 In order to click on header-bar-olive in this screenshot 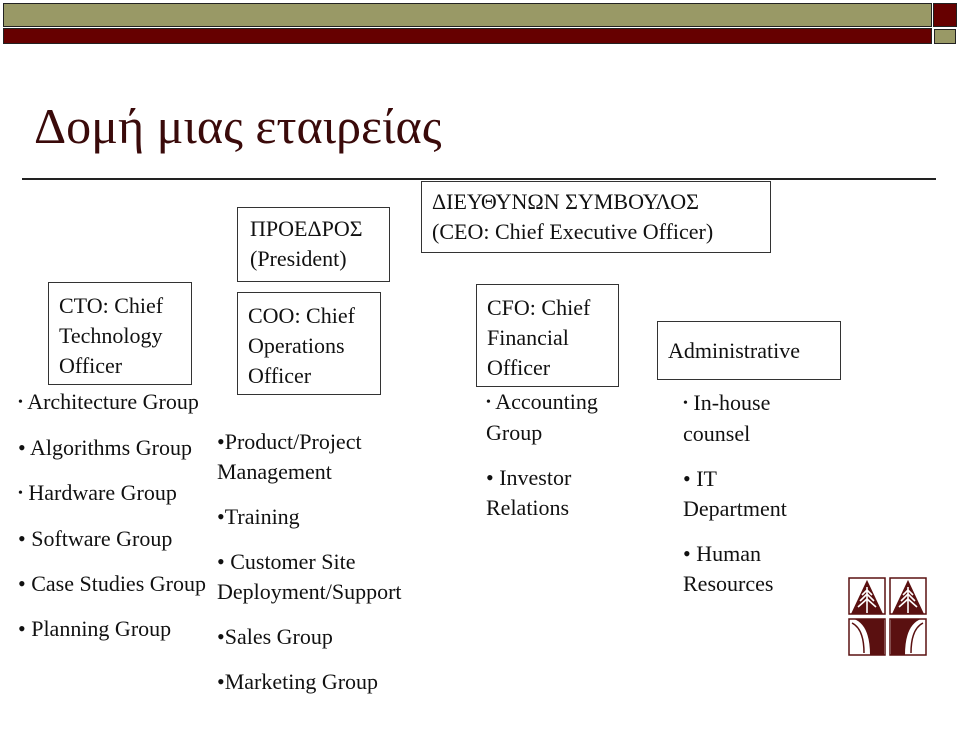, I will do `click(467, 15)`.